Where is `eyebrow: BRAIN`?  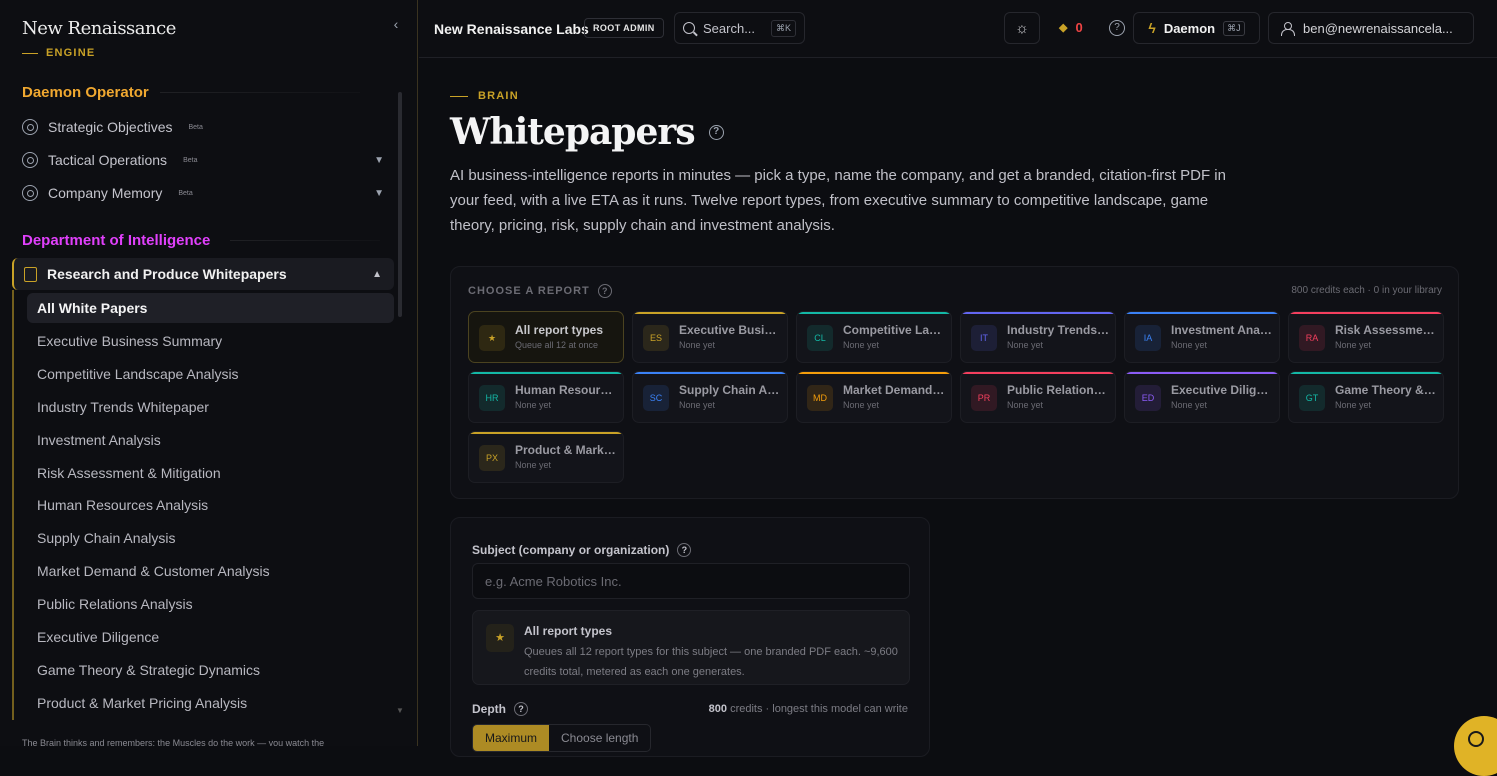
eyebrow: BRAIN is located at coordinates (484, 96).